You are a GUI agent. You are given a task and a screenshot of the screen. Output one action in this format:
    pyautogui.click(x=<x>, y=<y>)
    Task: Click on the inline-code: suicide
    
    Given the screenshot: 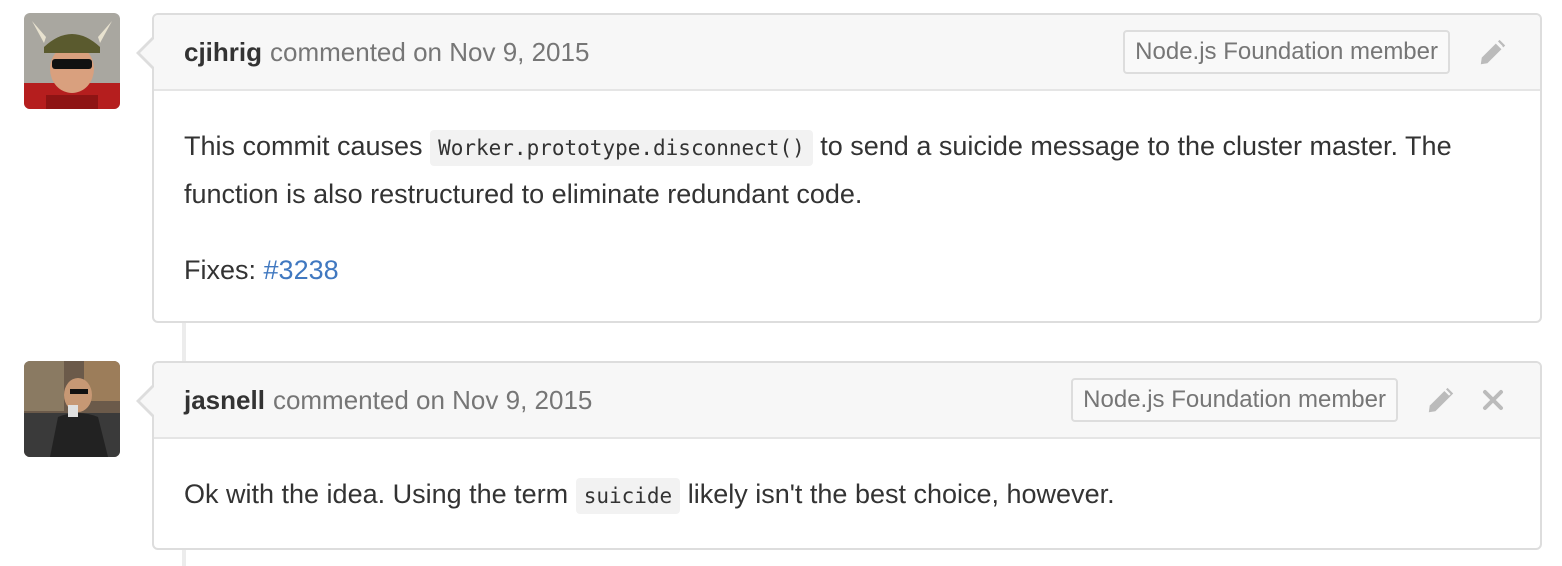 What is the action you would take?
    pyautogui.click(x=628, y=496)
    